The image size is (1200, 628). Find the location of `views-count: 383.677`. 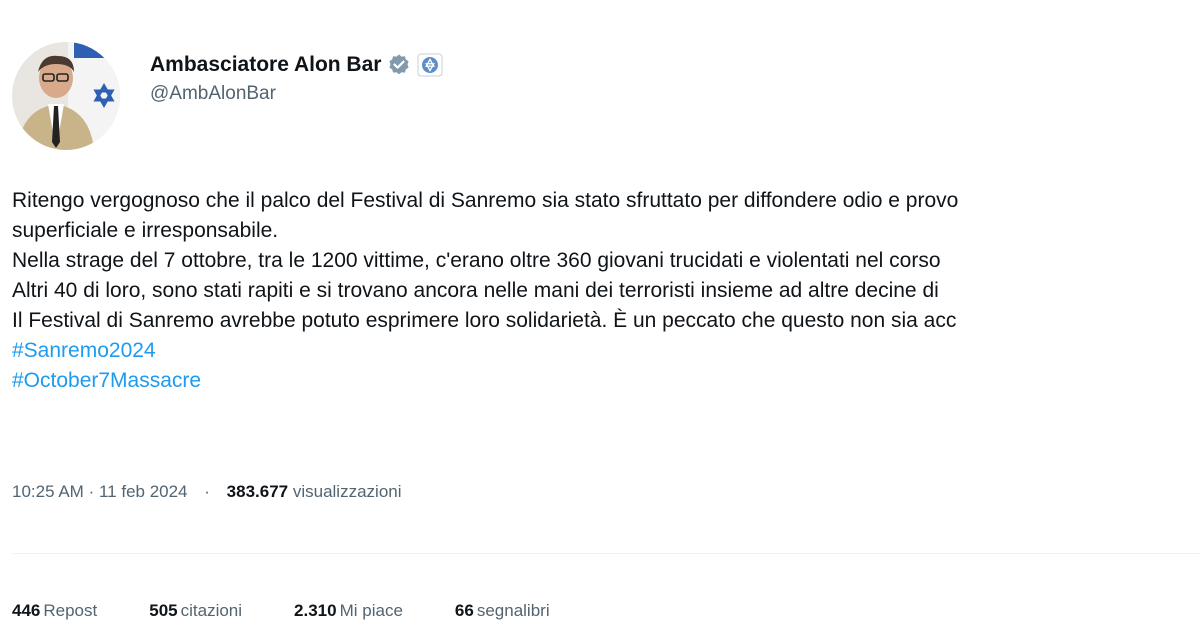

views-count: 383.677 is located at coordinates (257, 491).